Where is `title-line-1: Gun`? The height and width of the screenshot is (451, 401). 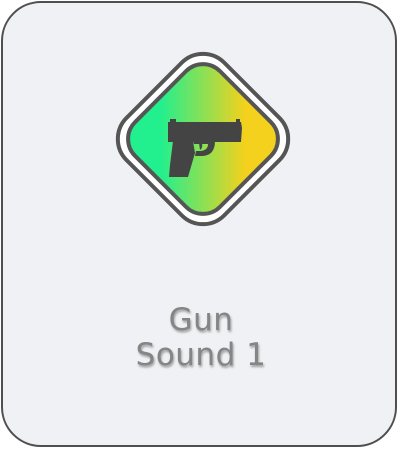
title-line-1: Gun is located at coordinates (201, 320).